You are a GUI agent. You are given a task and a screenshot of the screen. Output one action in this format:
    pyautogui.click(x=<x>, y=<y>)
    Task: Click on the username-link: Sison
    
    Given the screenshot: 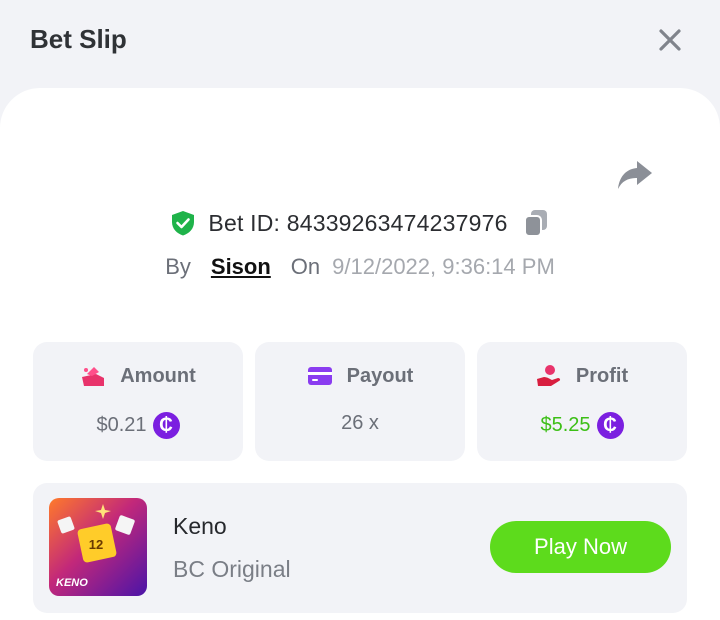 What is the action you would take?
    pyautogui.click(x=241, y=267)
    